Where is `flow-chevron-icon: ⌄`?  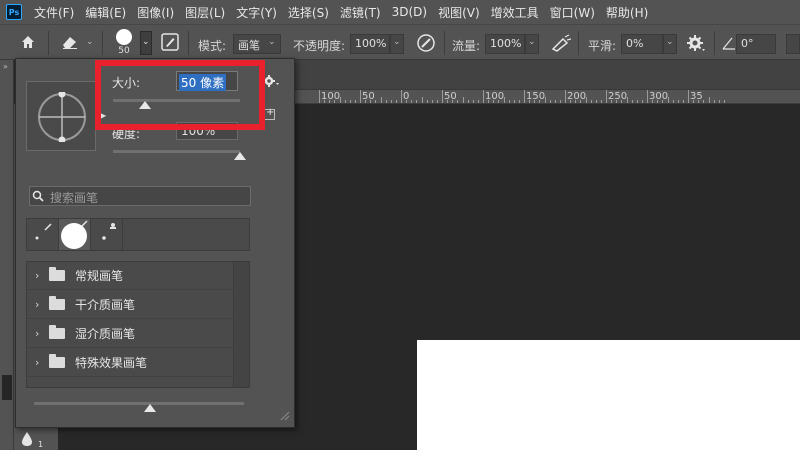
flow-chevron-icon: ⌄ is located at coordinates (532, 42).